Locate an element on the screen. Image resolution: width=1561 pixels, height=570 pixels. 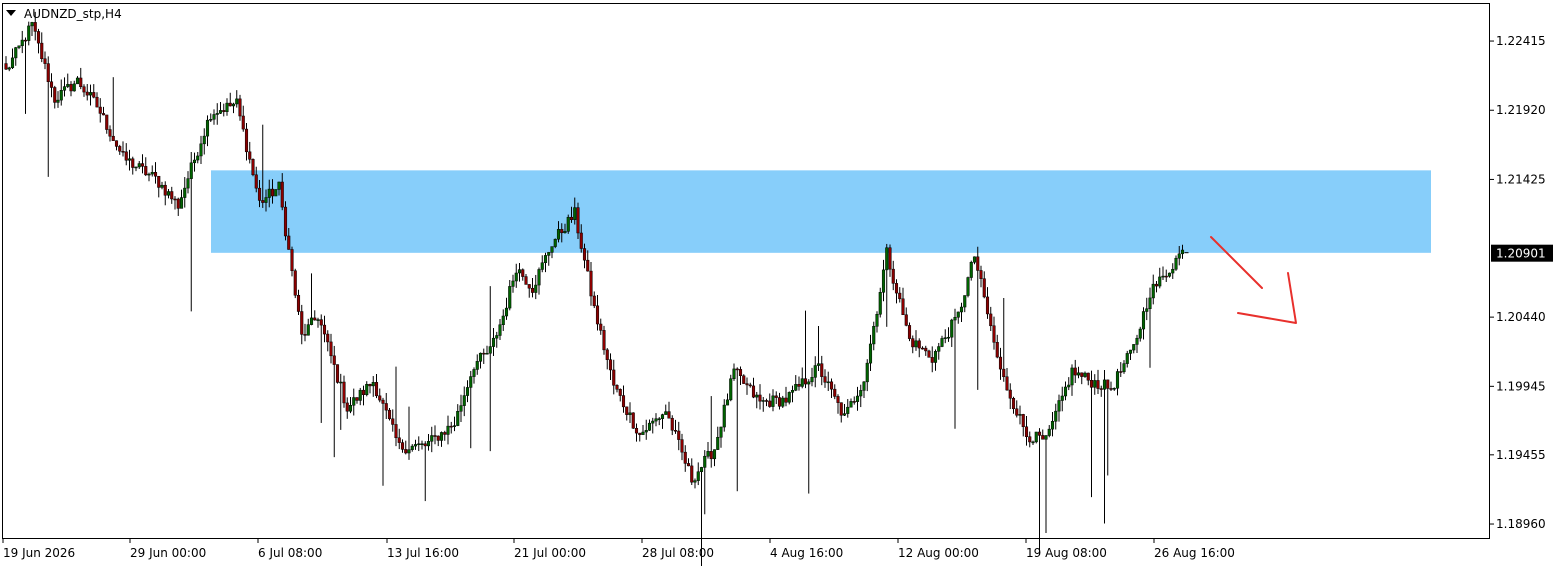
resistance-zone is located at coordinates (821, 211).